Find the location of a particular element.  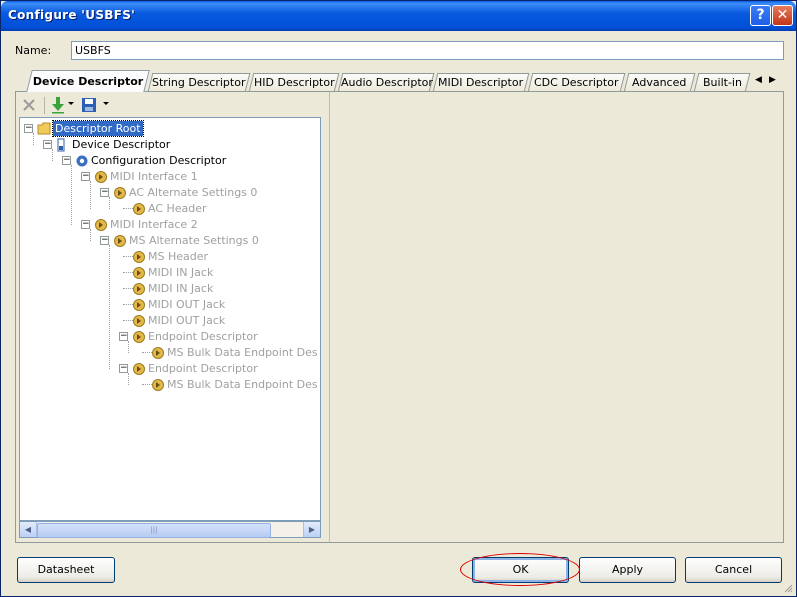

tab-device-descriptor: Device Descriptor is located at coordinates (88, 81).